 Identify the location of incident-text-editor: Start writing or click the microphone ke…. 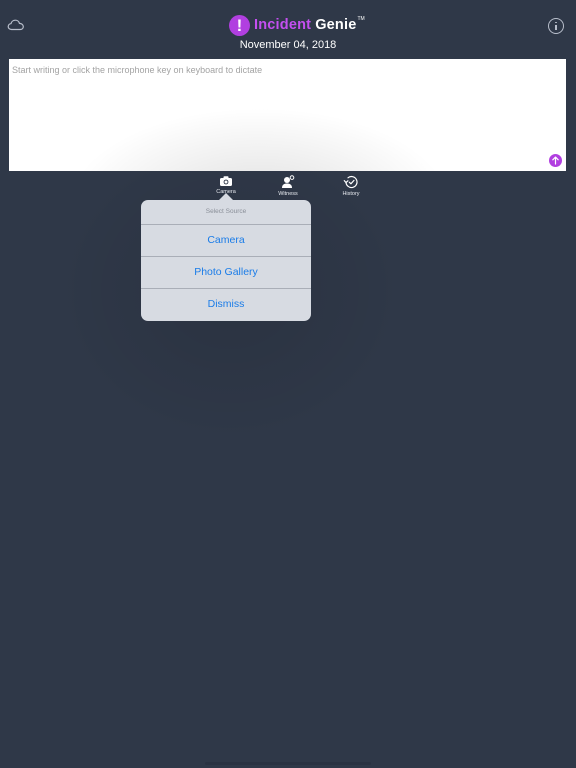
(287, 115).